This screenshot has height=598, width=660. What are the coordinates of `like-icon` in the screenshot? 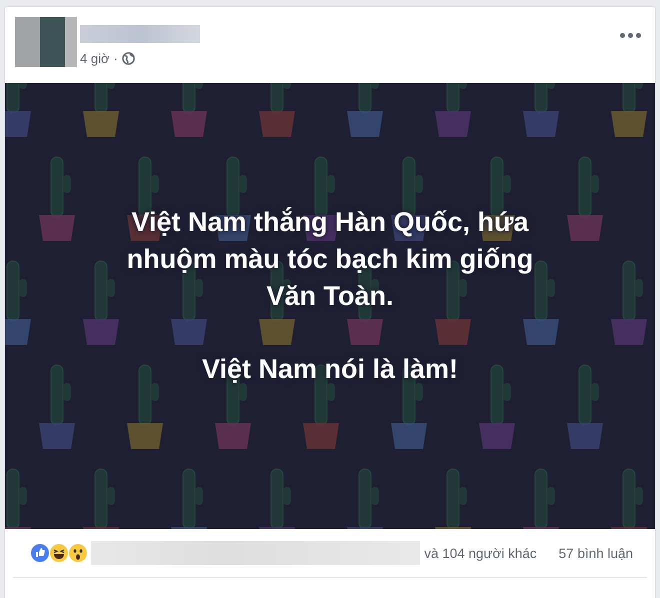 It's located at (40, 553).